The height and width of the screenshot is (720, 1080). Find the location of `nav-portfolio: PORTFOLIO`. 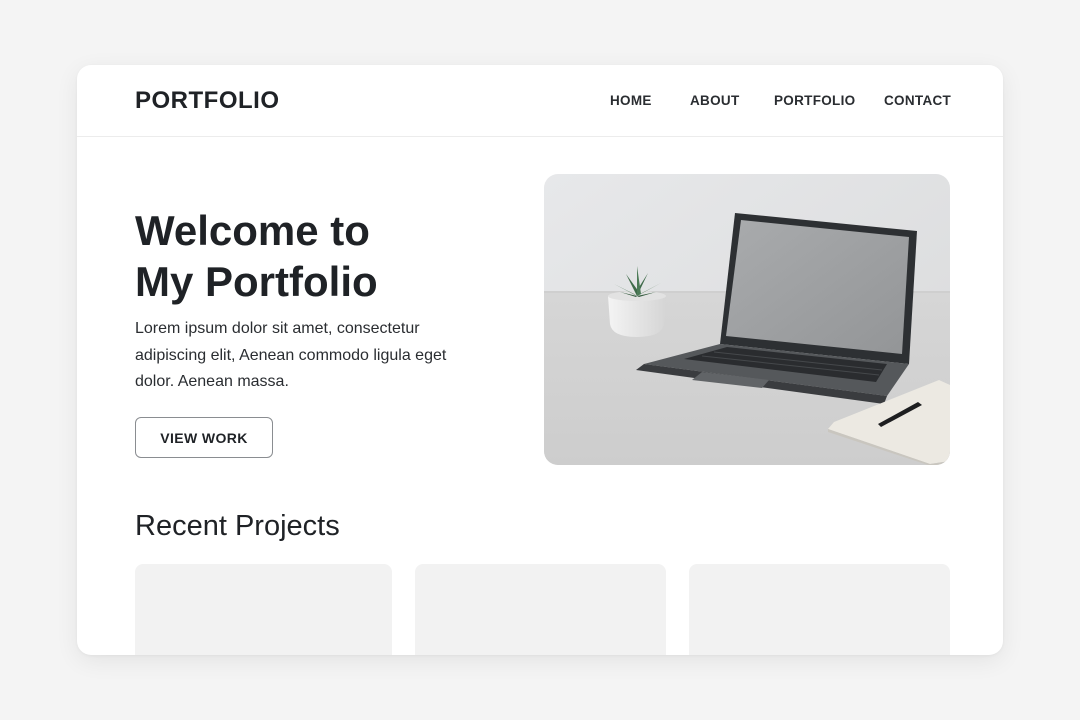

nav-portfolio: PORTFOLIO is located at coordinates (814, 100).